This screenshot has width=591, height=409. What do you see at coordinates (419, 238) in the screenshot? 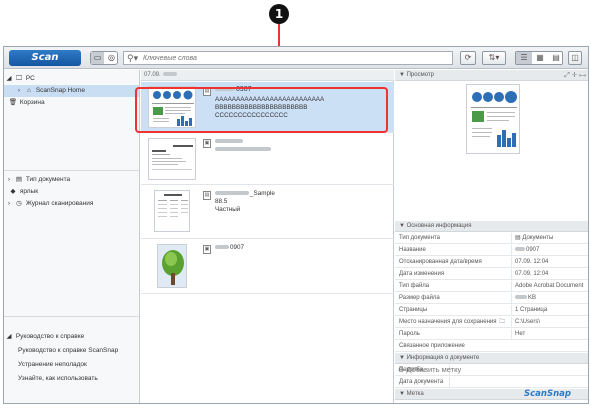
I see `info-key: Тип документа` at bounding box center [419, 238].